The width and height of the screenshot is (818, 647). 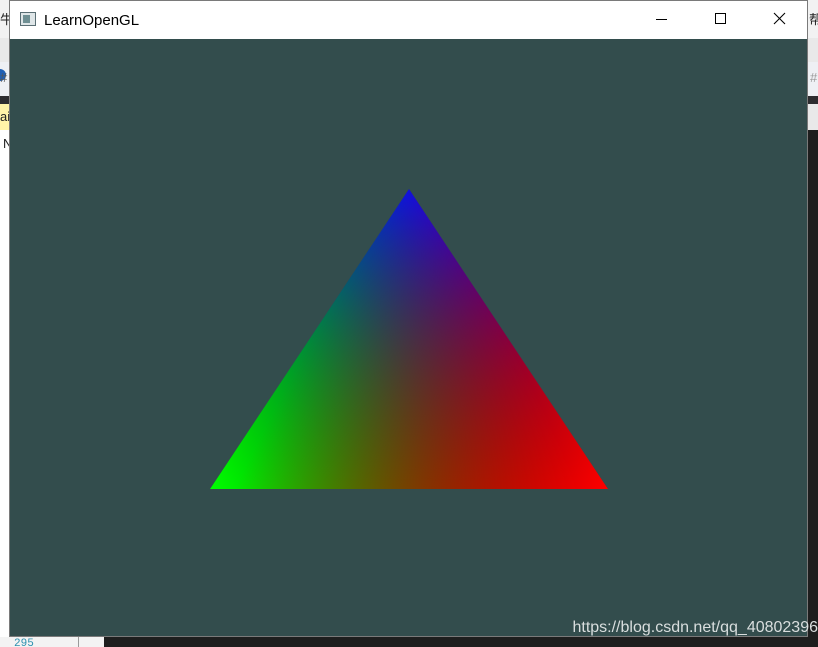 What do you see at coordinates (24, 642) in the screenshot?
I see `background-line-number: 295` at bounding box center [24, 642].